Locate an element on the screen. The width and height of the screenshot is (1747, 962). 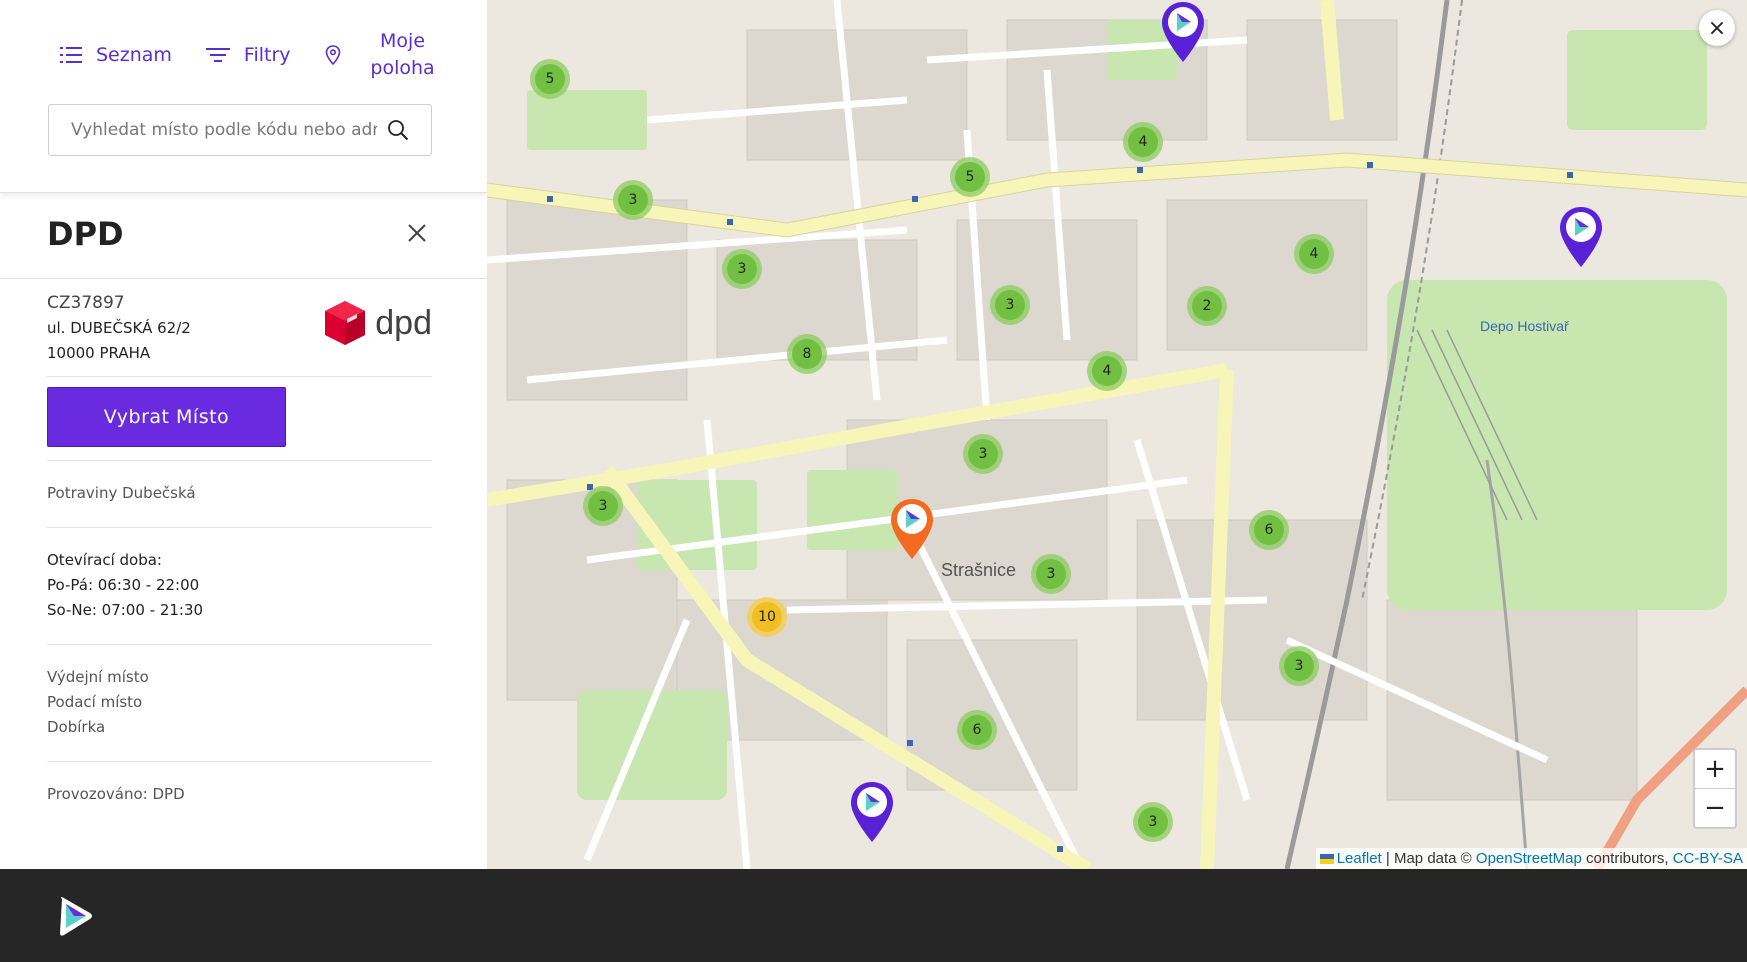
filters-button: Filtry is located at coordinates (248, 55).